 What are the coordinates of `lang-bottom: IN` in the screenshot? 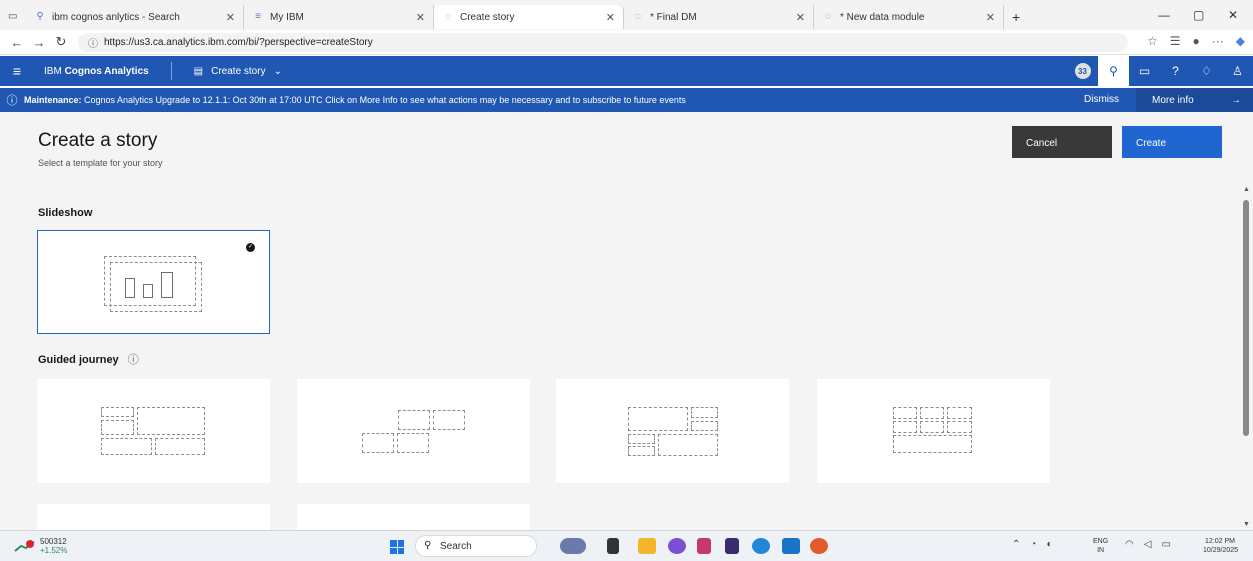 It's located at (1101, 550).